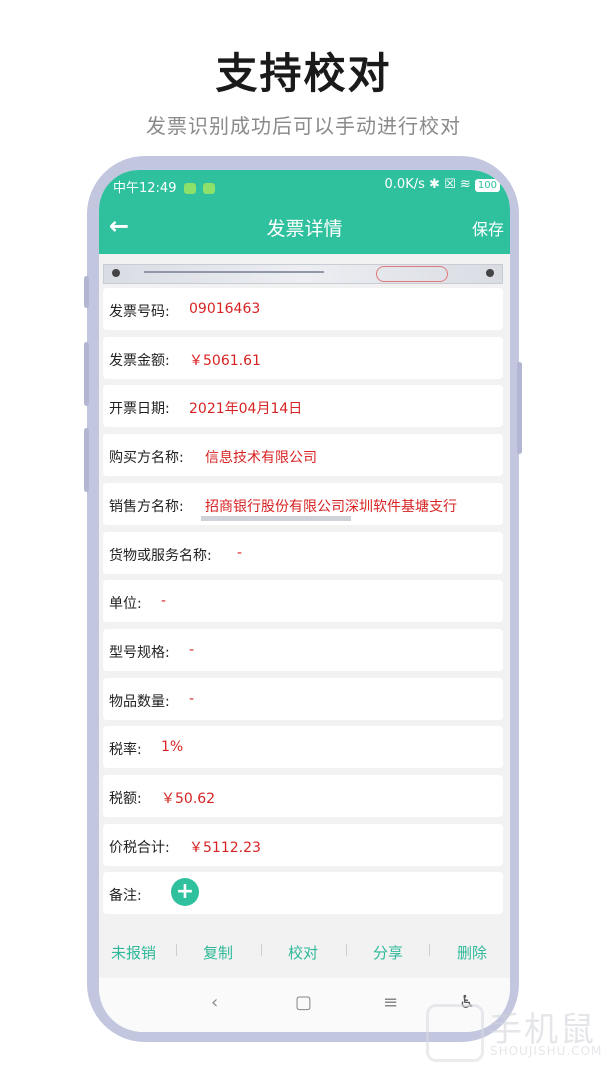 The width and height of the screenshot is (607, 1080). I want to click on field-label: 税额:, so click(125, 799).